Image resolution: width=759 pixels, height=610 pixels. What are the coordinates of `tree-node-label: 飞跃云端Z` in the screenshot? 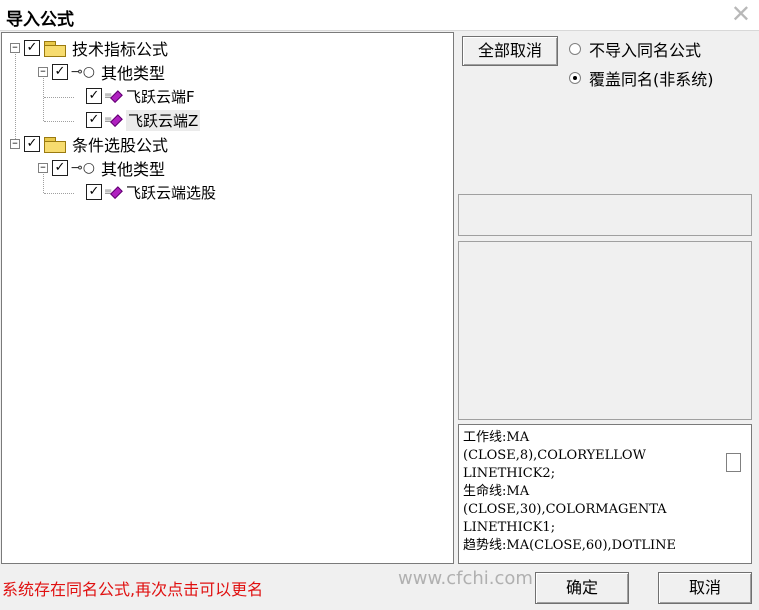 It's located at (163, 120).